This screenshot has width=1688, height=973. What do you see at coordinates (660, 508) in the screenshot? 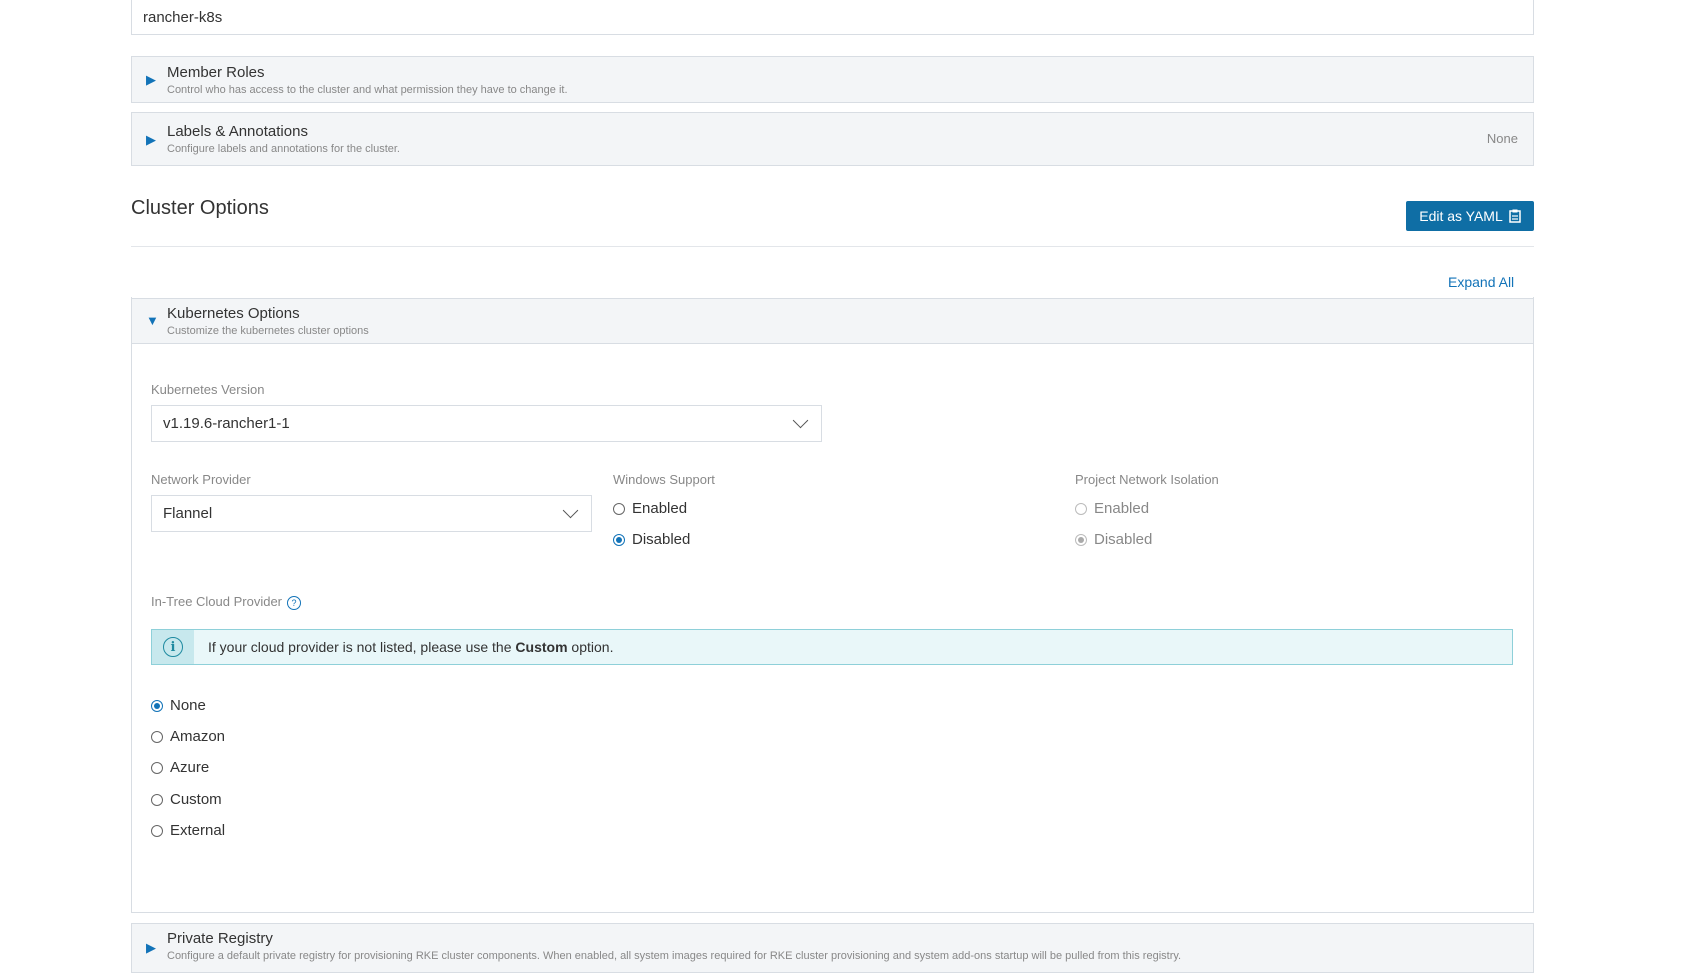
I see `windows-enabled-label: Enabled` at bounding box center [660, 508].